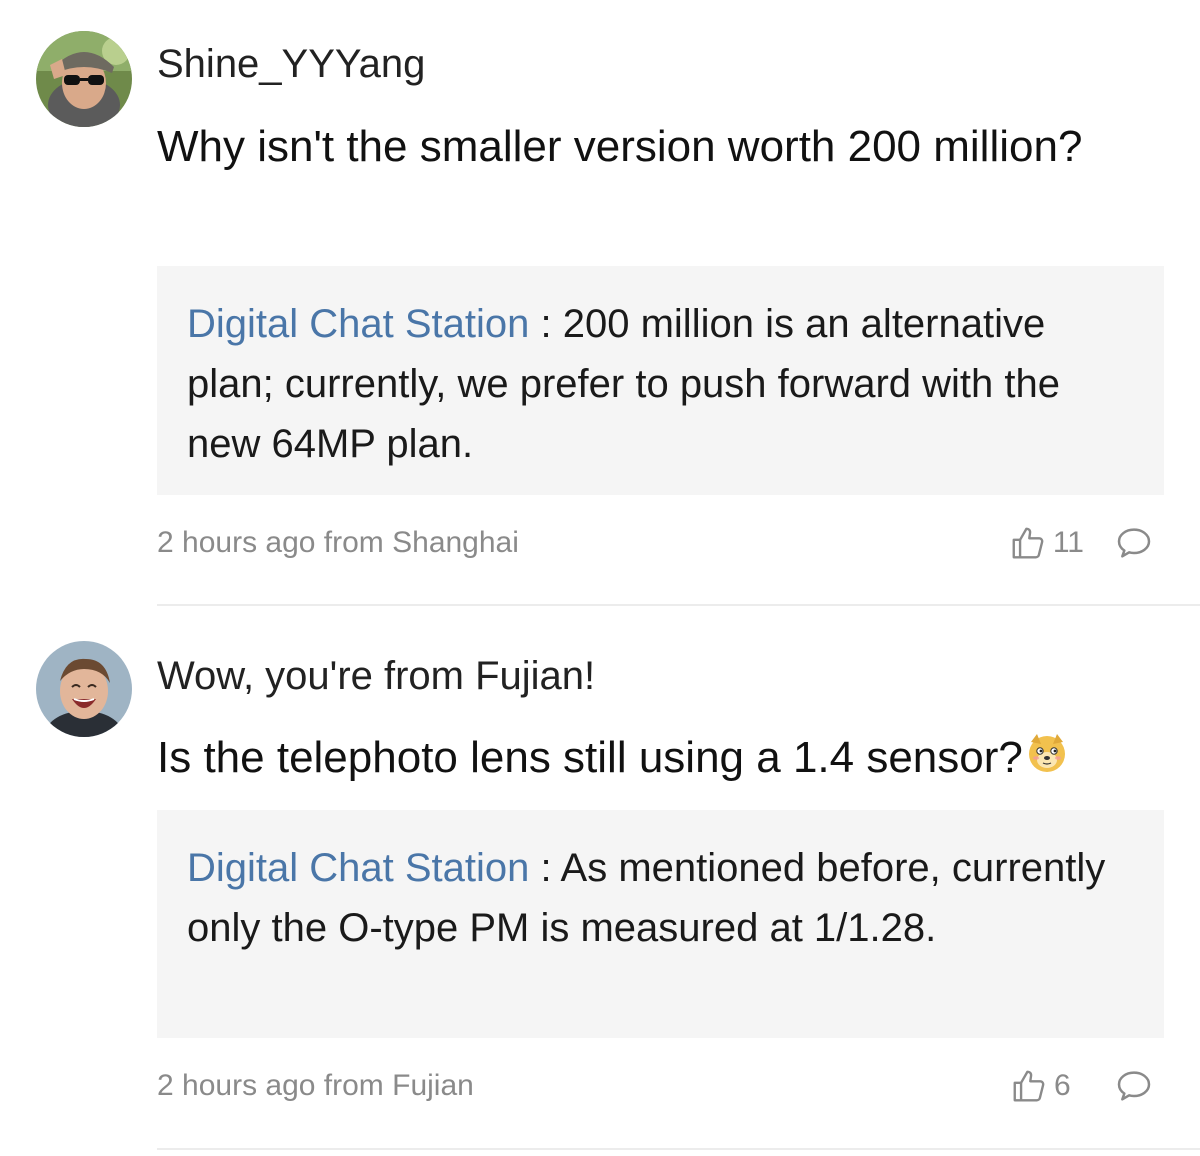 The width and height of the screenshot is (1200, 1156). I want to click on comment-actions: 6, so click(1082, 1086).